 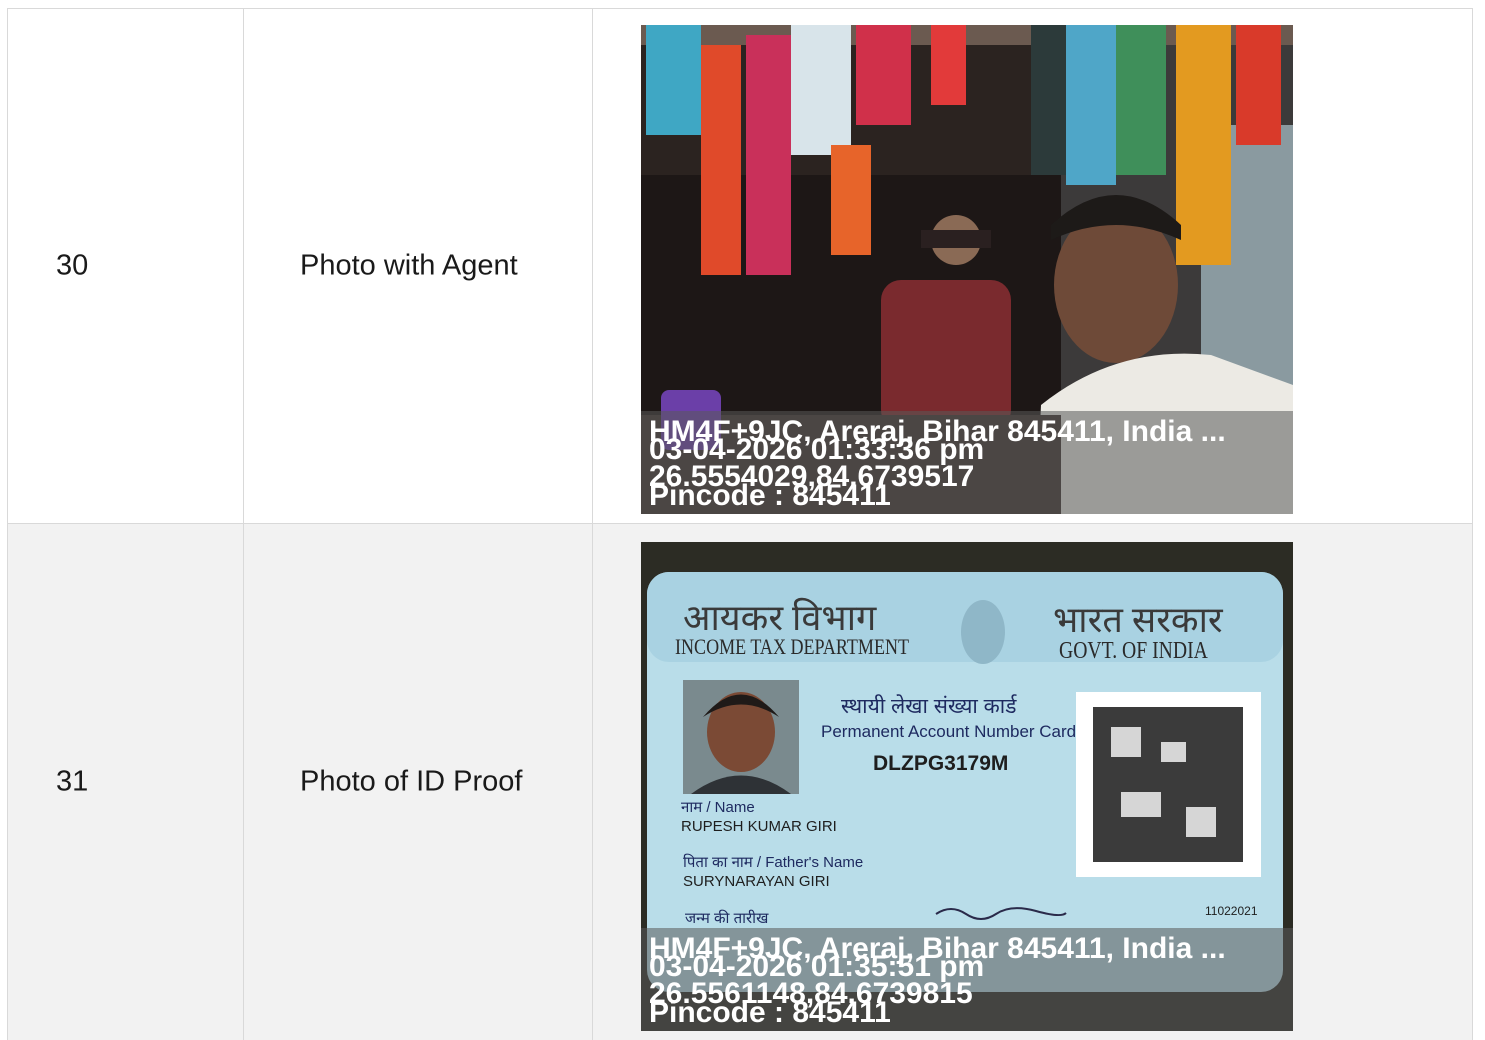 What do you see at coordinates (125, 781) in the screenshot?
I see `row-number-cell: 31` at bounding box center [125, 781].